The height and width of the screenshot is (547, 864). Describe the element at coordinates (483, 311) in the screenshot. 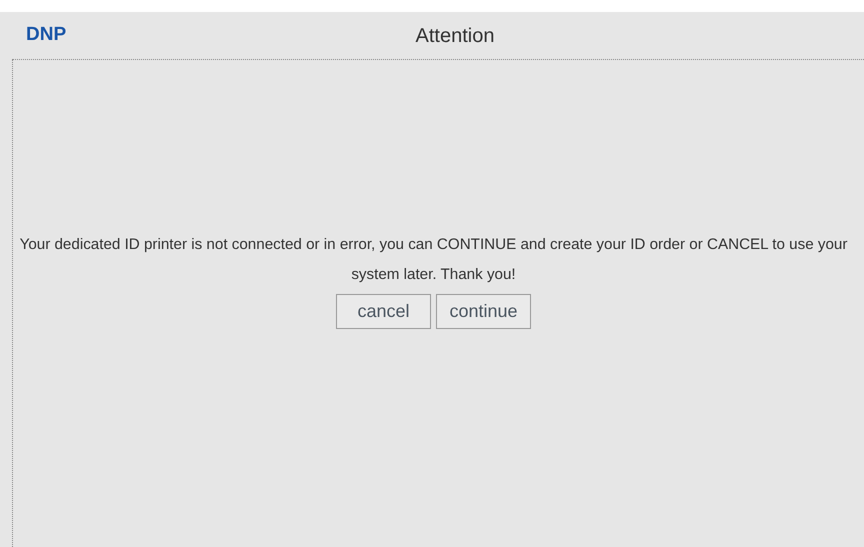

I see `continue-button: continue` at that location.